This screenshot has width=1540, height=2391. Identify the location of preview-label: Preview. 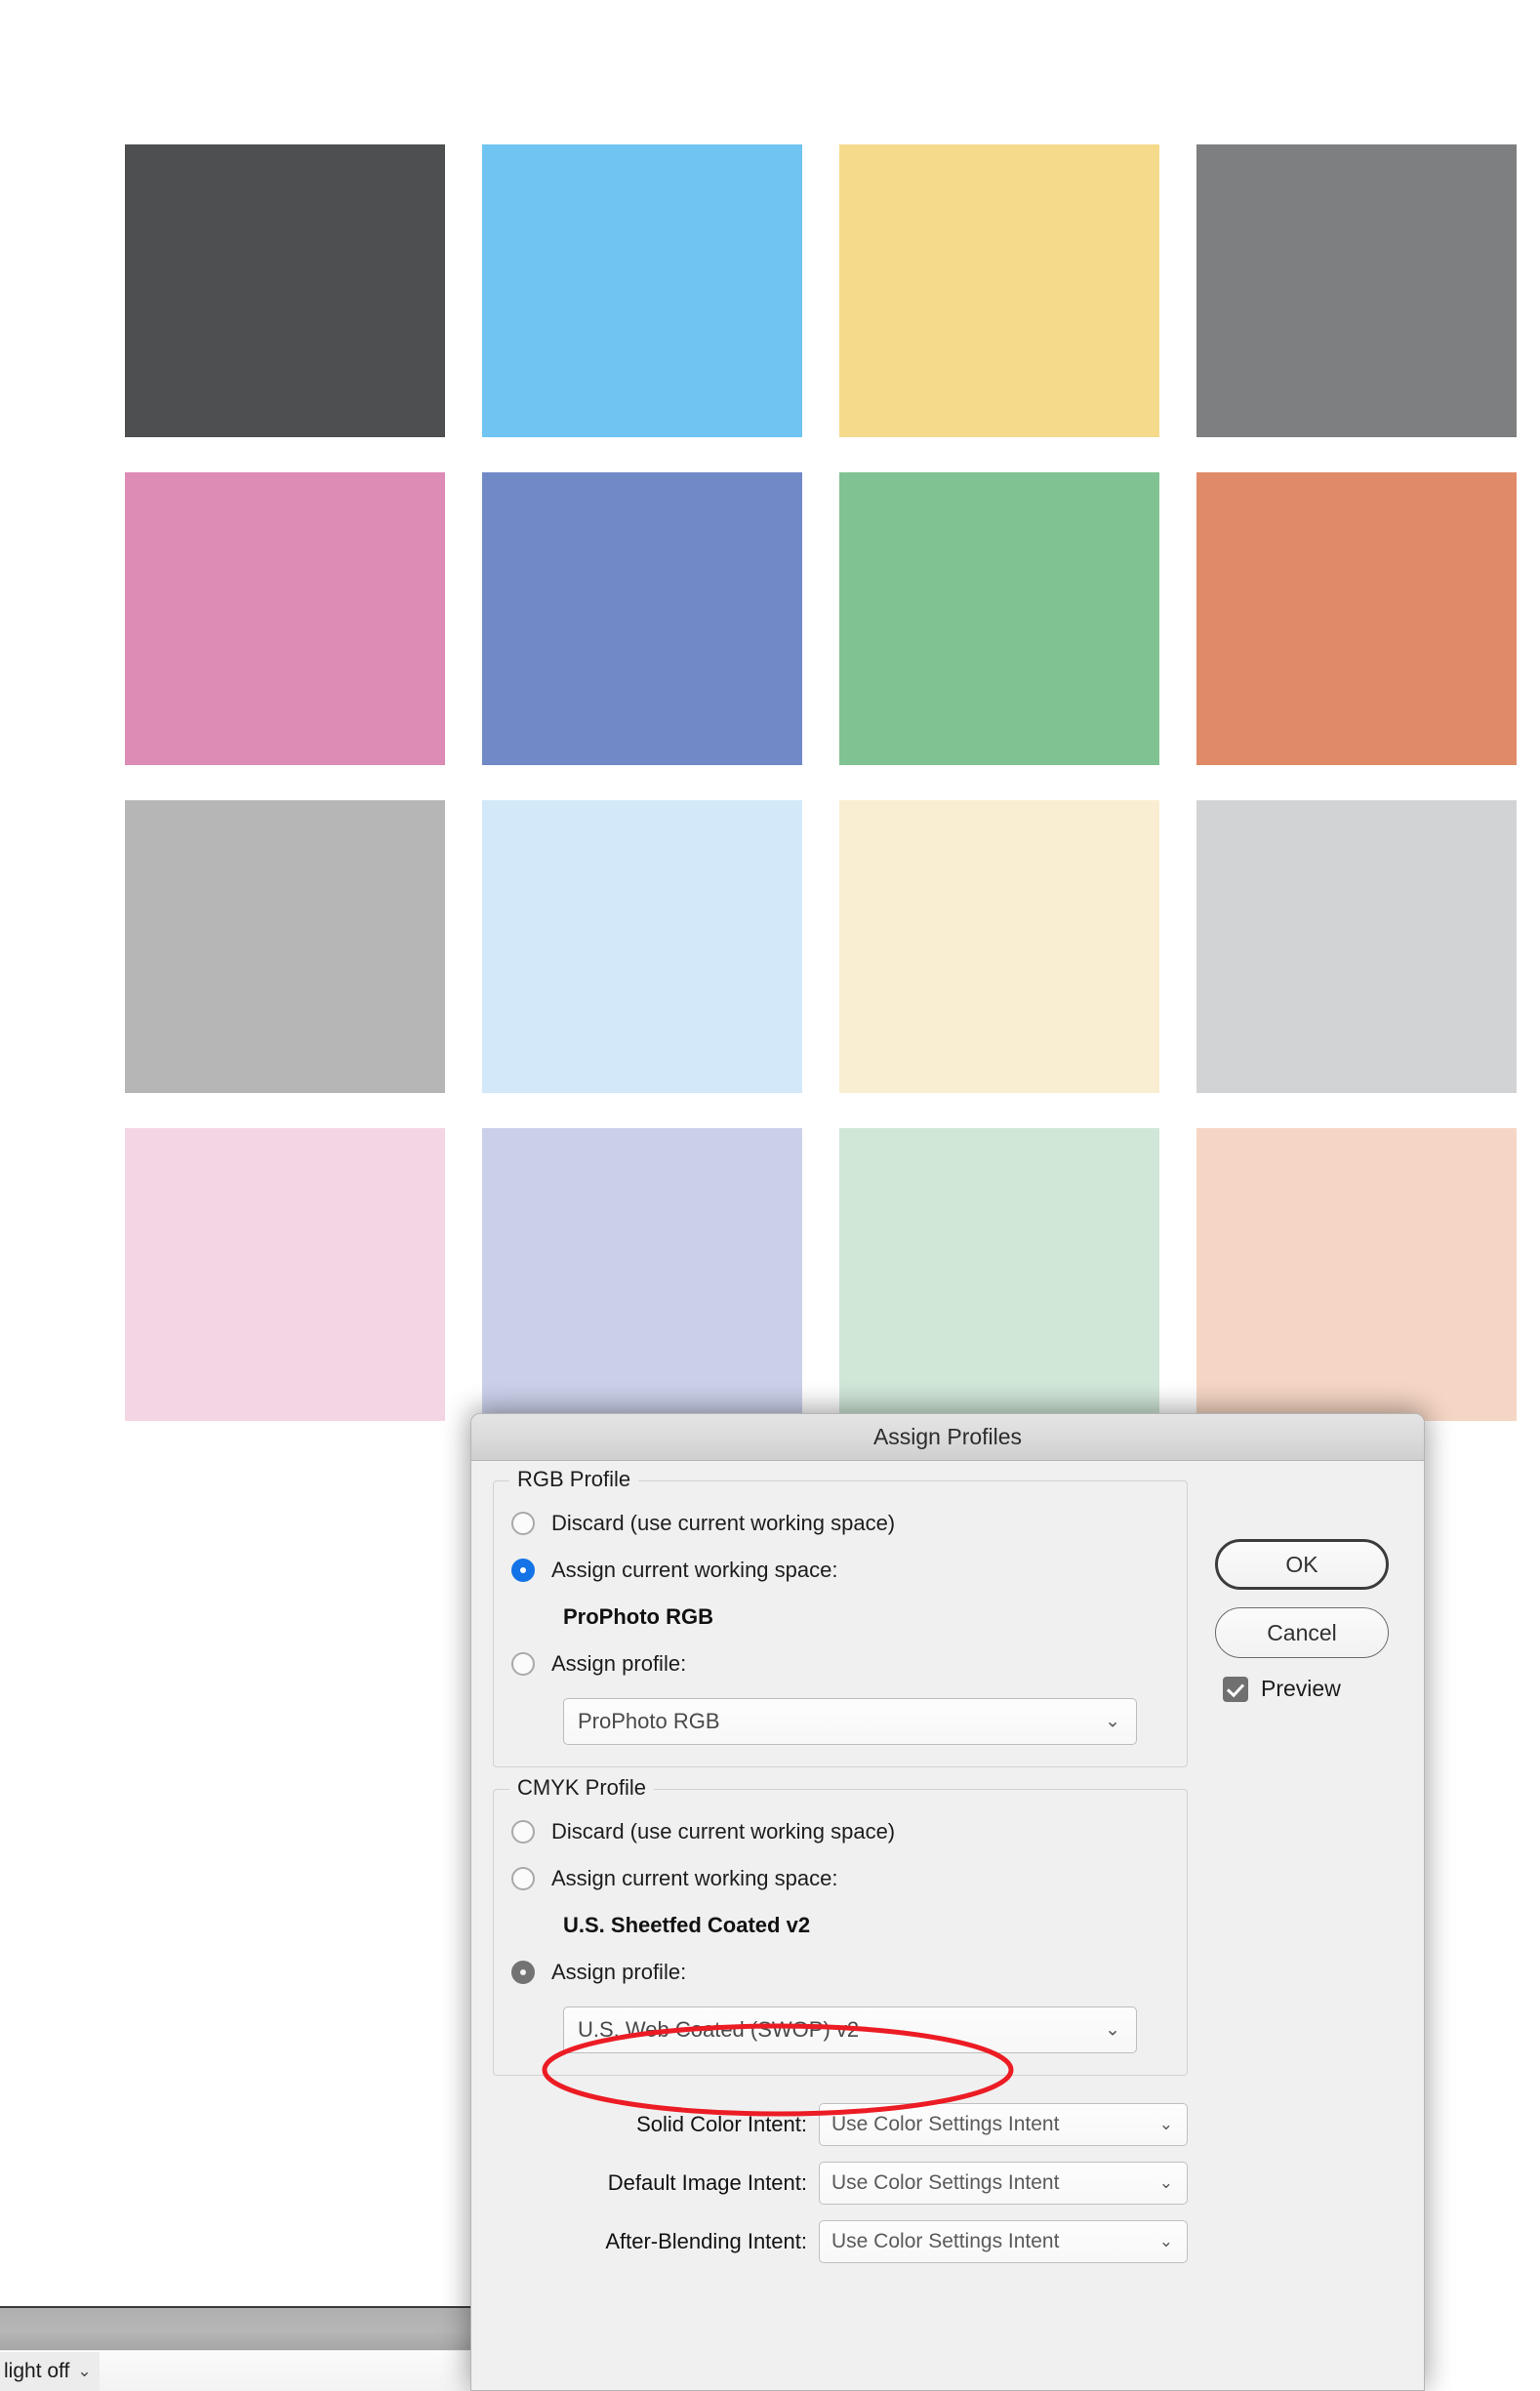
(1301, 1688).